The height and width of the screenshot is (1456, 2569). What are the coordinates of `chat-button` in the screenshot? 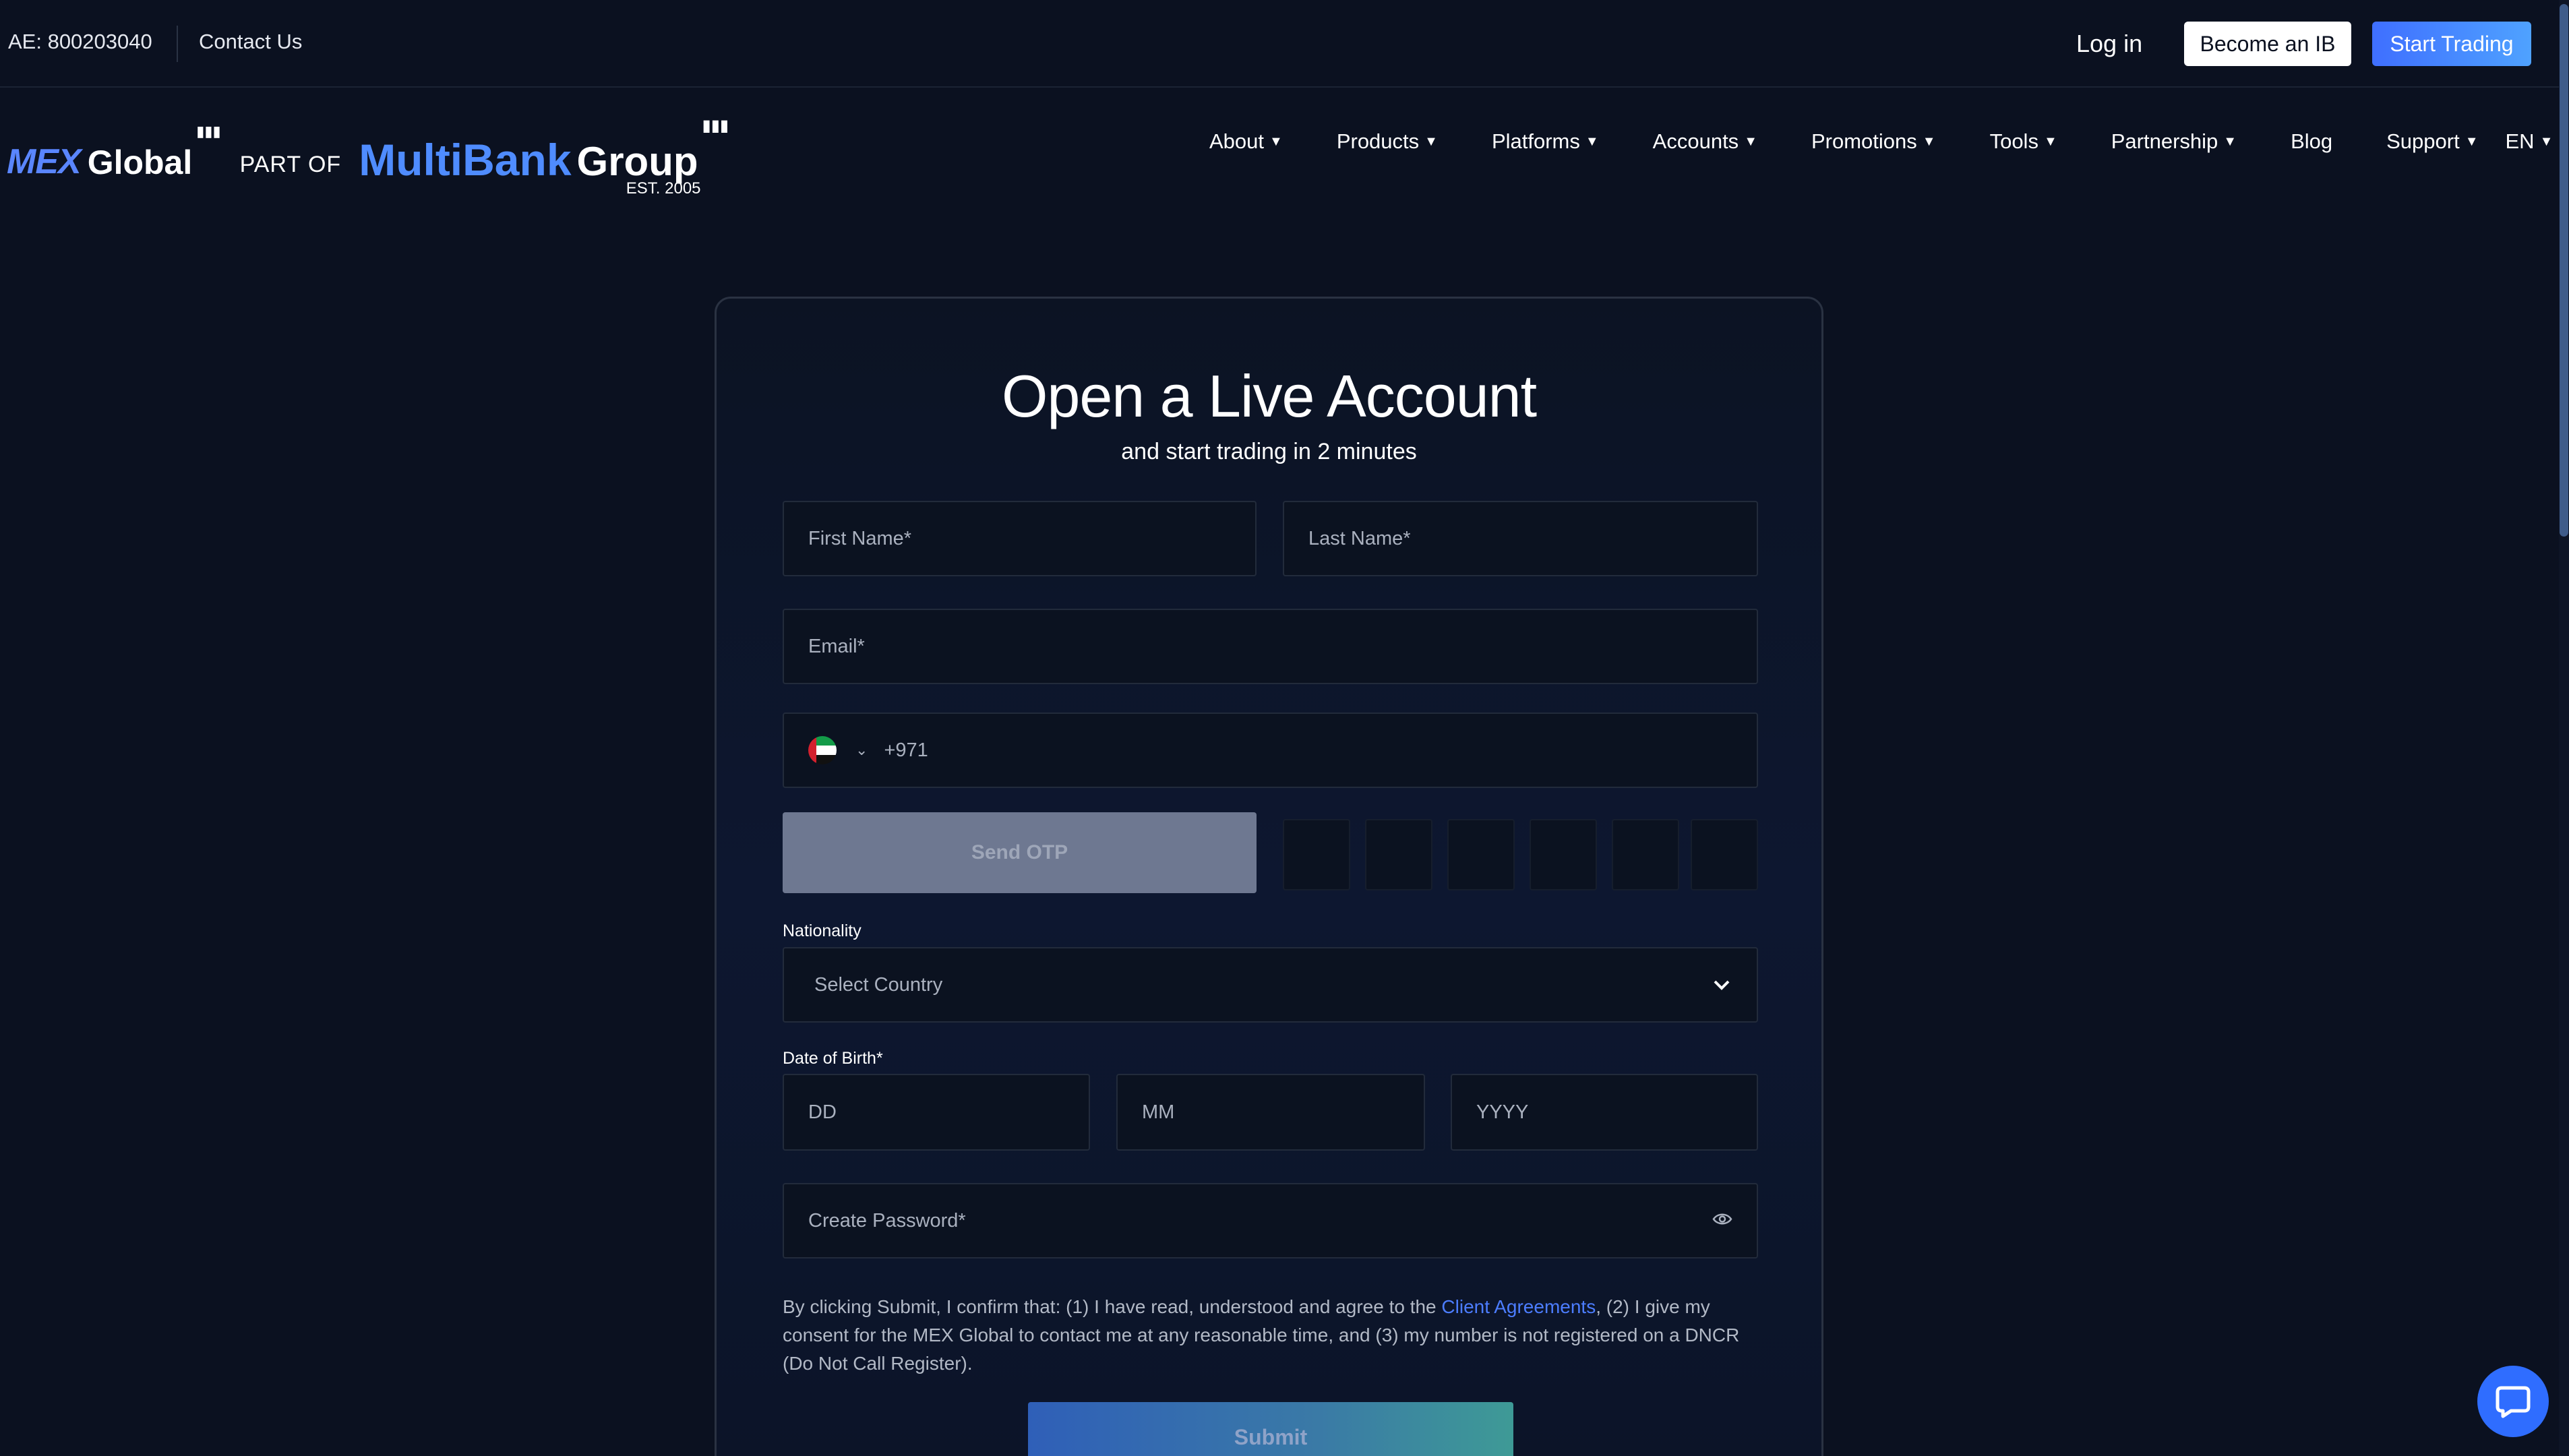 It's located at (2513, 1401).